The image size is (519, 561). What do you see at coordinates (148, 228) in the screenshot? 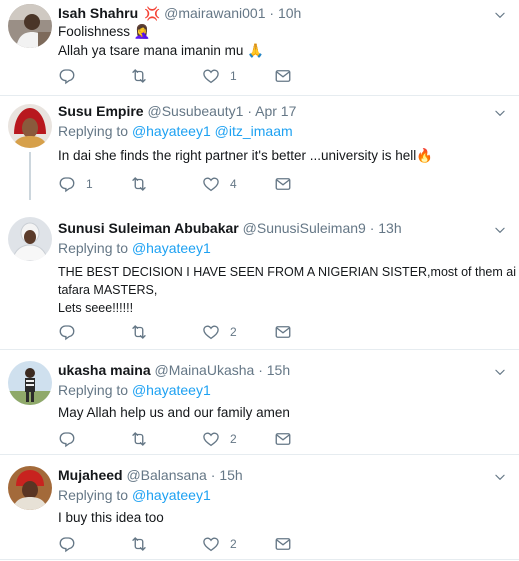
I see `display-name: Sunusi Suleiman Abubakar` at bounding box center [148, 228].